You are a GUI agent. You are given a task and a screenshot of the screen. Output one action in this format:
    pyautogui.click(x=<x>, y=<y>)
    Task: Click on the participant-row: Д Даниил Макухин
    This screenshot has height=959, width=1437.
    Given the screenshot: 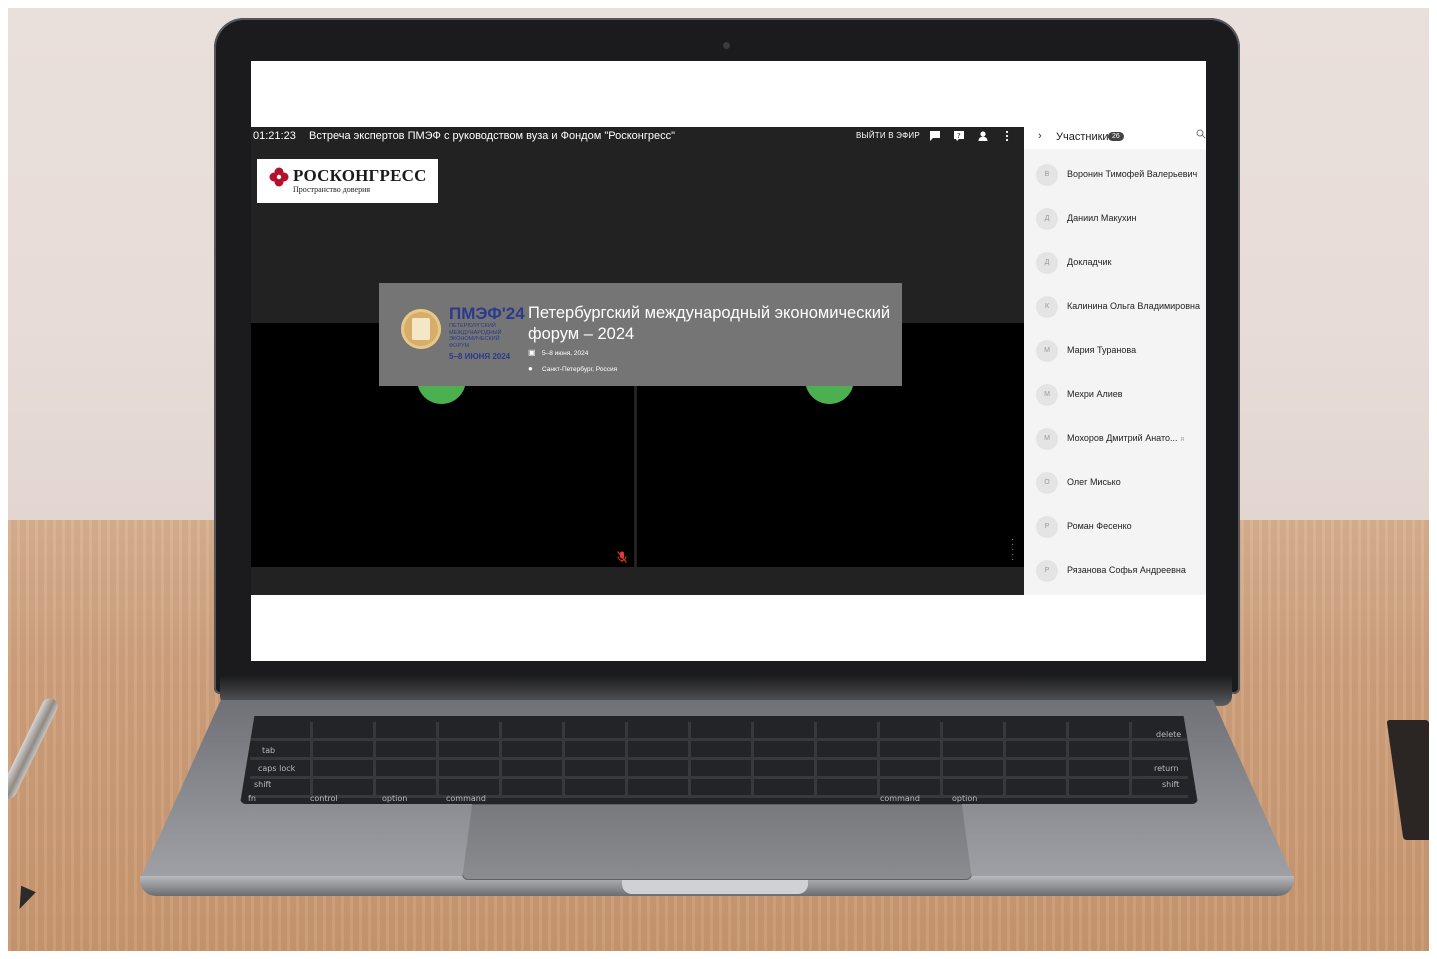 What is the action you would take?
    pyautogui.click(x=1115, y=219)
    